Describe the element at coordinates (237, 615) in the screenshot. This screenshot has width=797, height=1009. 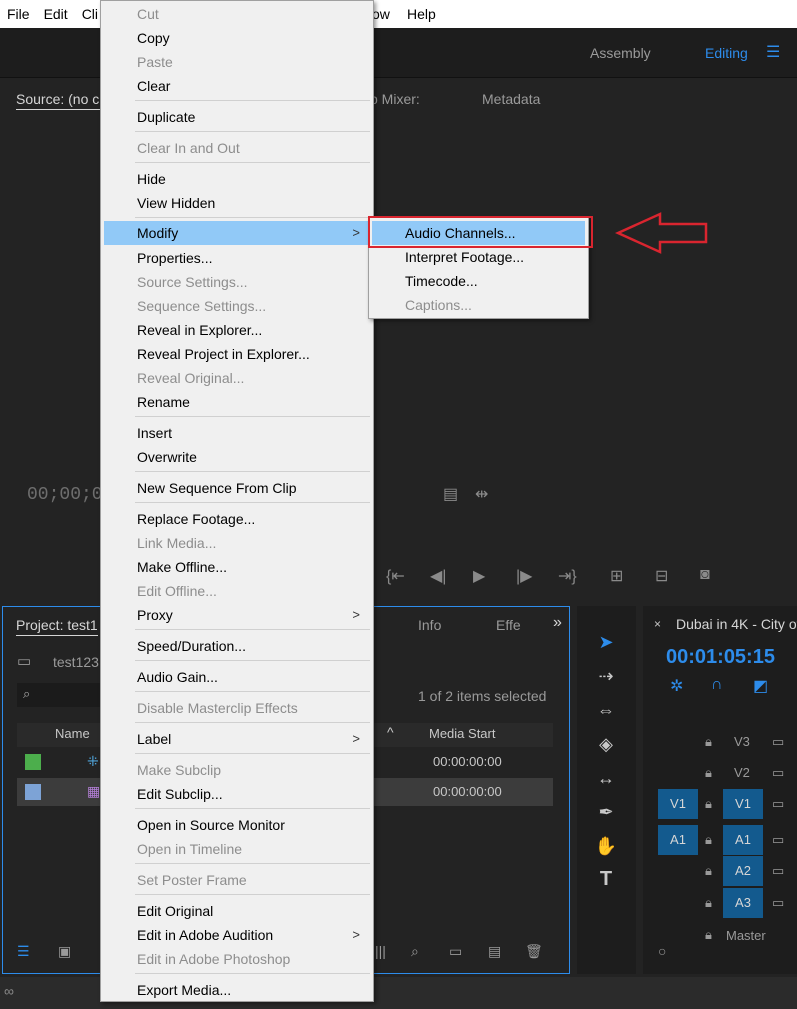
I see `menu-item-proxy: Proxy >` at that location.